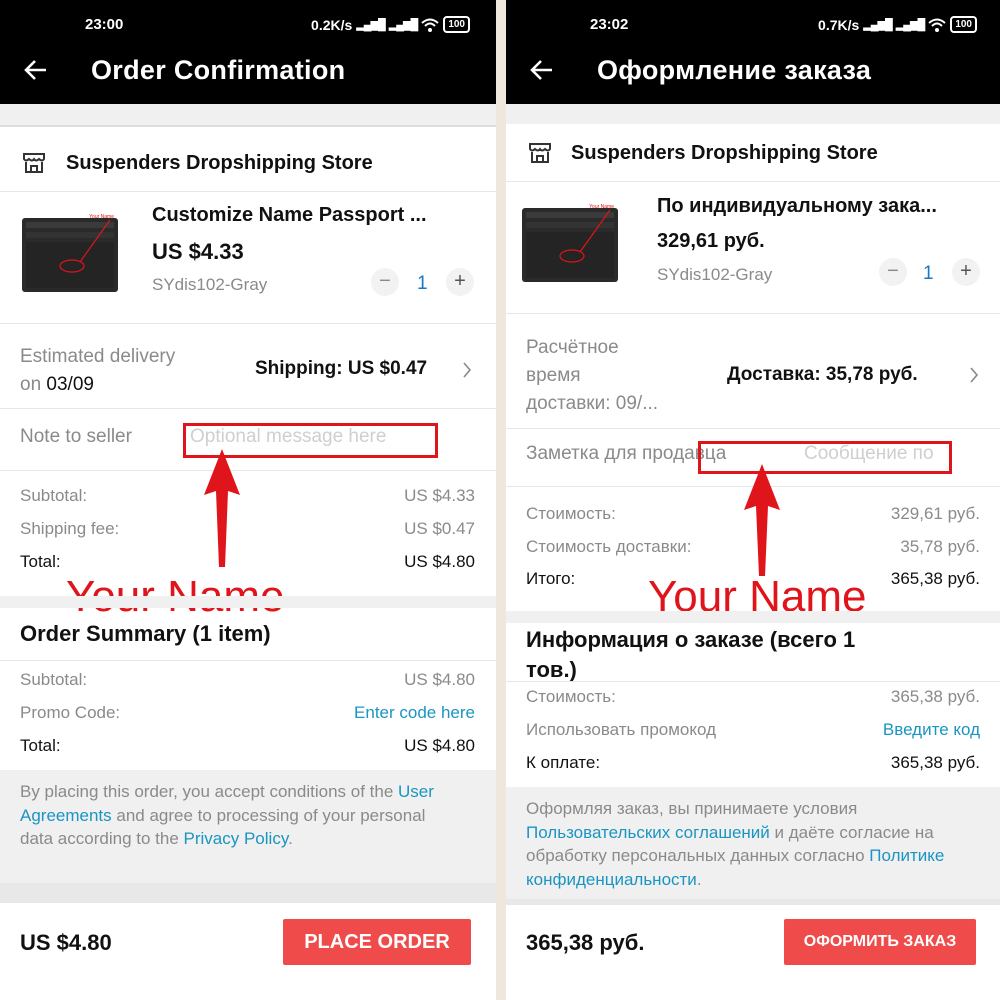 This screenshot has height=1000, width=1000. I want to click on shipping-fee-label: Стоимость доставки:, so click(609, 546).